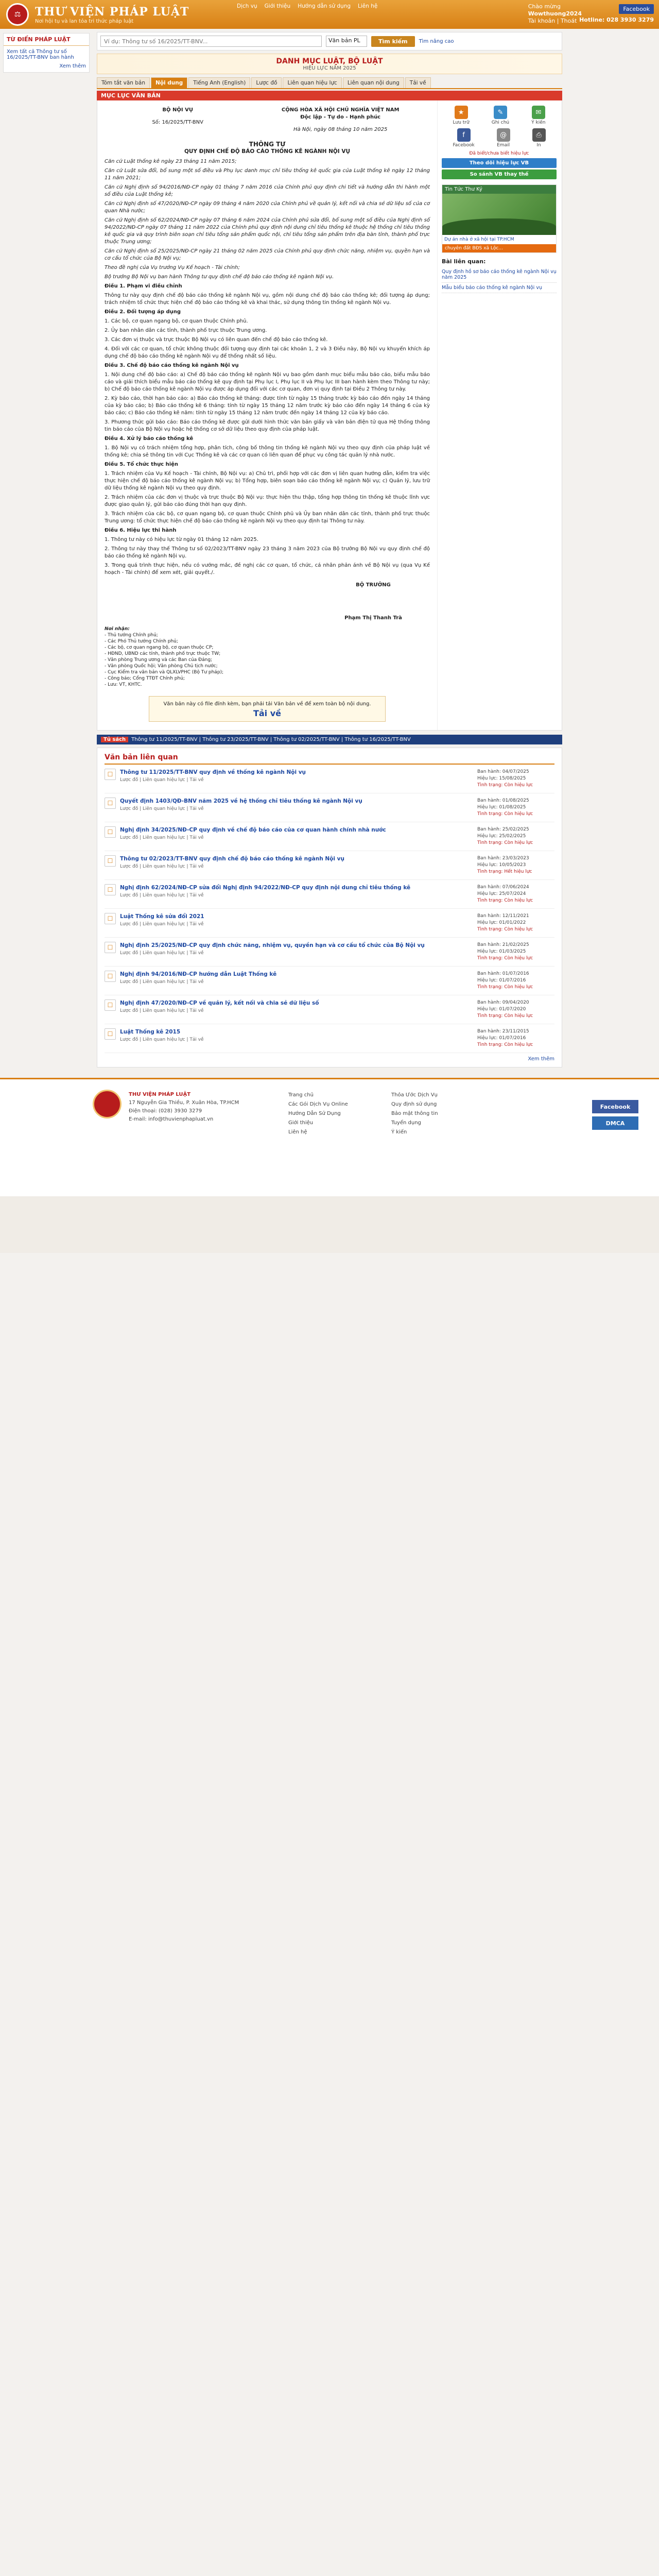  What do you see at coordinates (415, 1123) in the screenshot?
I see `footer-link: Tuyển dụng` at bounding box center [415, 1123].